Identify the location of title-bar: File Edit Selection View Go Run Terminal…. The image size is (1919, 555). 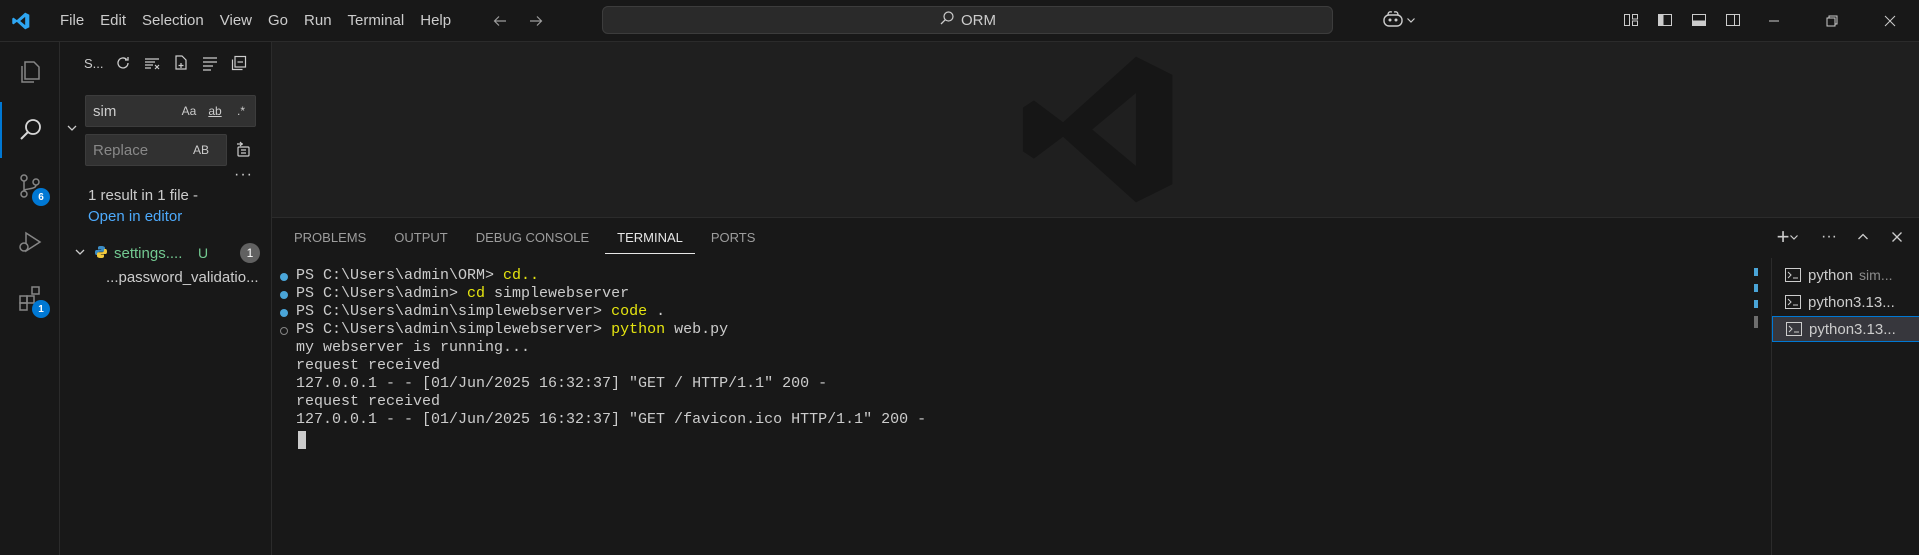
(959, 21).